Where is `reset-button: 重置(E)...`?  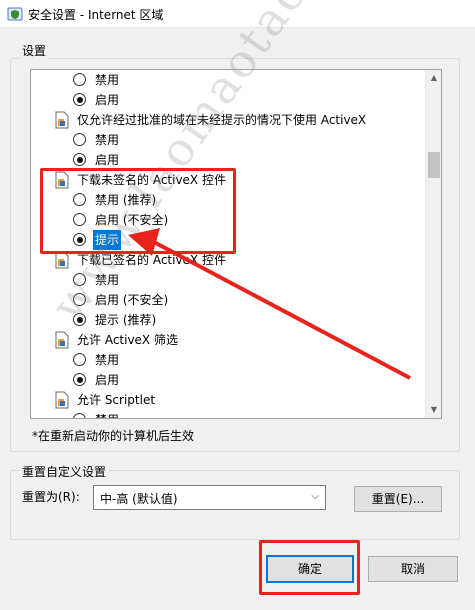
reset-button: 重置(E)... is located at coordinates (398, 499).